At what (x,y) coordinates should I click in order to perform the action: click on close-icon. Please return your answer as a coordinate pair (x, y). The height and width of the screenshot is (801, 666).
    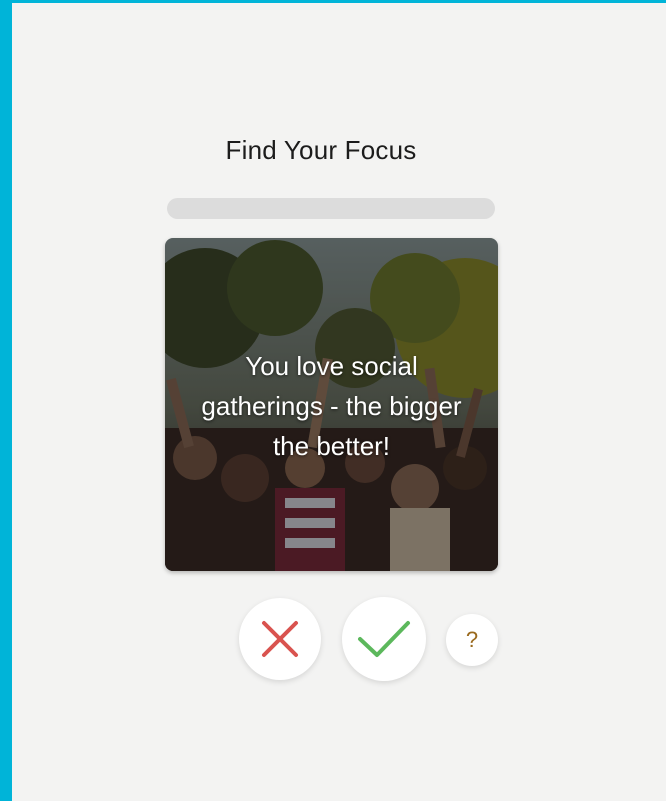
    Looking at the image, I should click on (280, 639).